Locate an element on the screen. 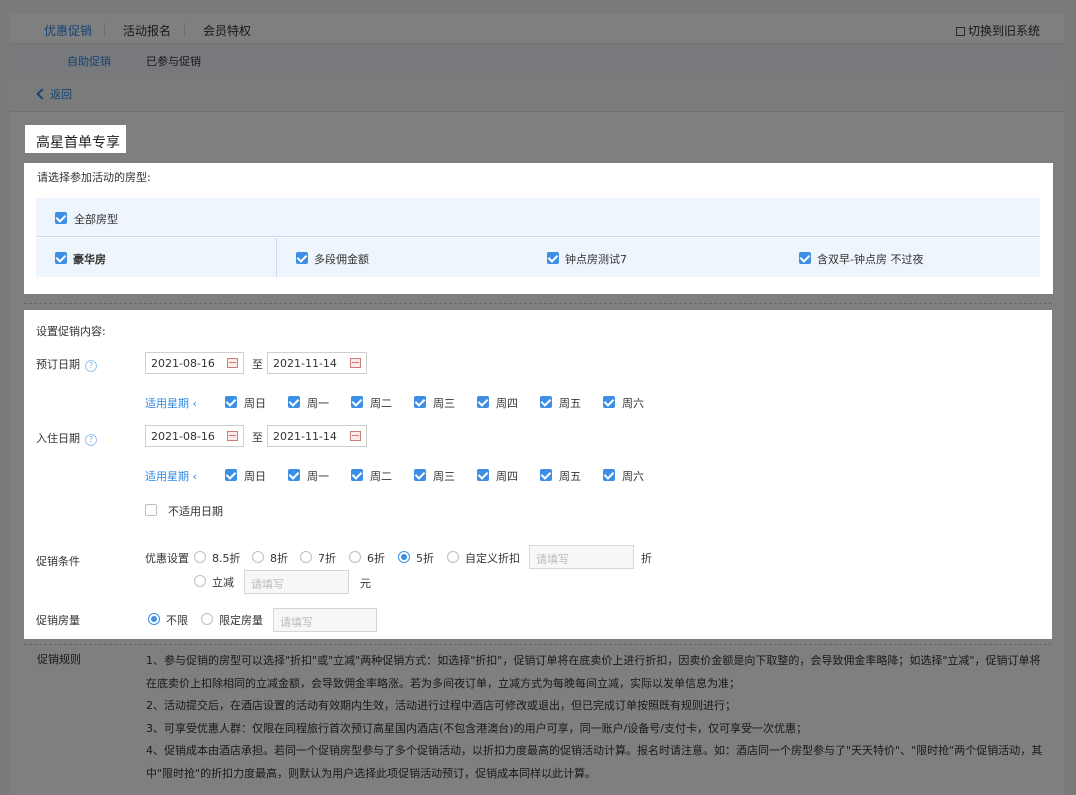 The width and height of the screenshot is (1076, 795). room-checkbox-multi-commission is located at coordinates (302, 258).